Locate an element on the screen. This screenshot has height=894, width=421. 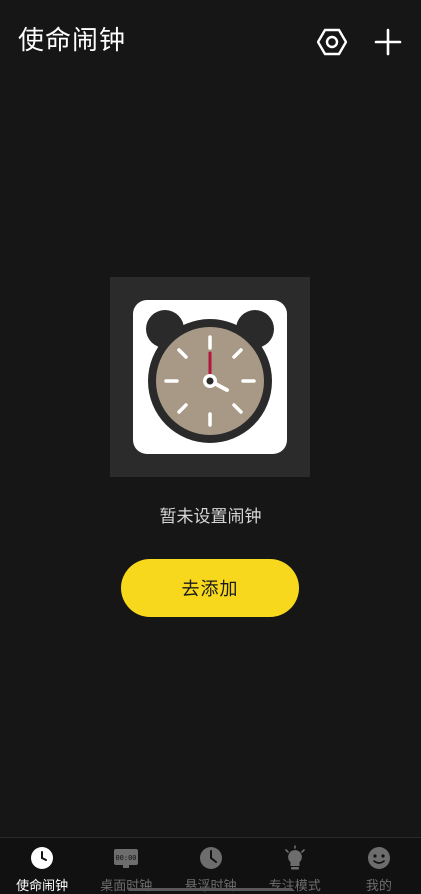
plus-icon is located at coordinates (388, 42).